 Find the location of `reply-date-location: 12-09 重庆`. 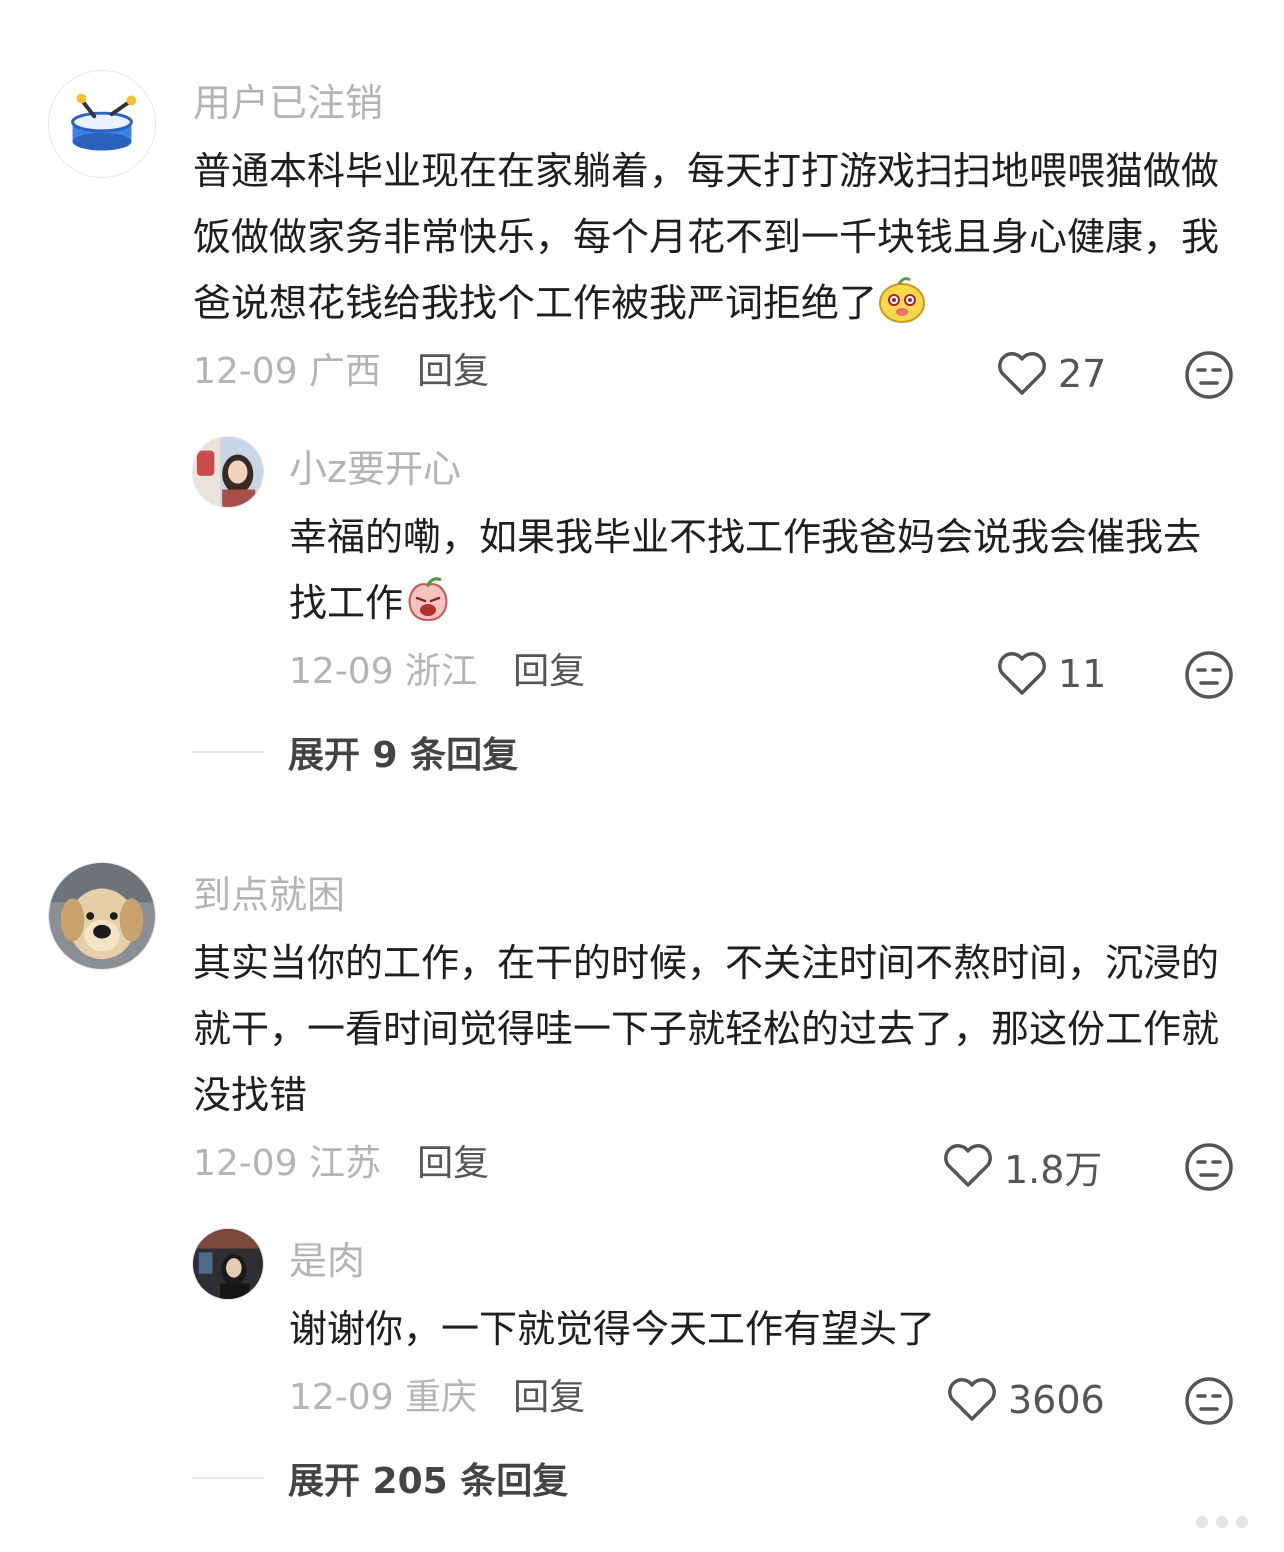

reply-date-location: 12-09 重庆 is located at coordinates (383, 1397).